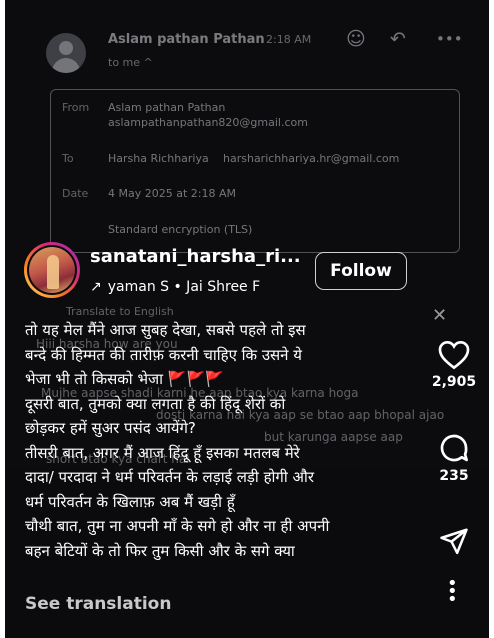  I want to click on caption-line: धर्म परिवर्तन के खिलाफ़ अब मैं खड़ी हूँ, so click(130, 501).